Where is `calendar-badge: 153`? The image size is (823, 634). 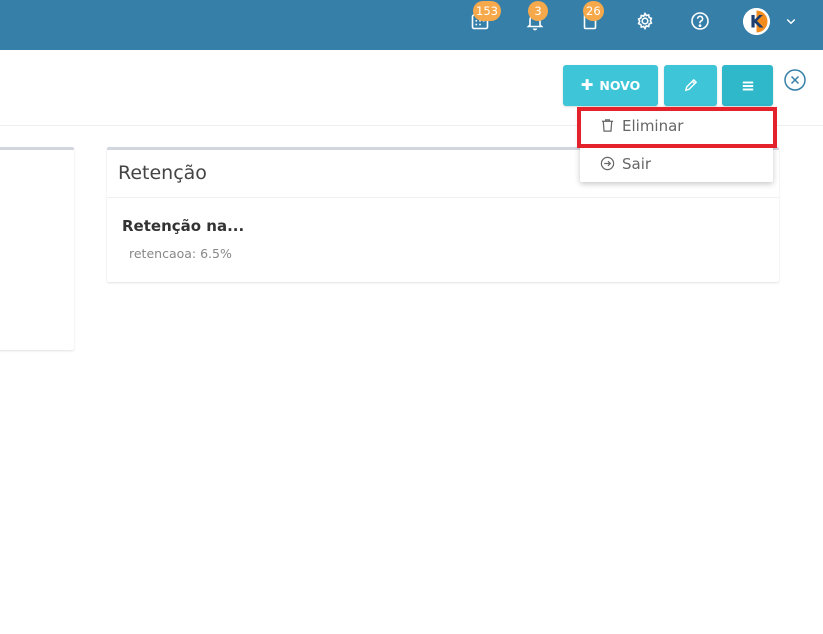 calendar-badge: 153 is located at coordinates (487, 11).